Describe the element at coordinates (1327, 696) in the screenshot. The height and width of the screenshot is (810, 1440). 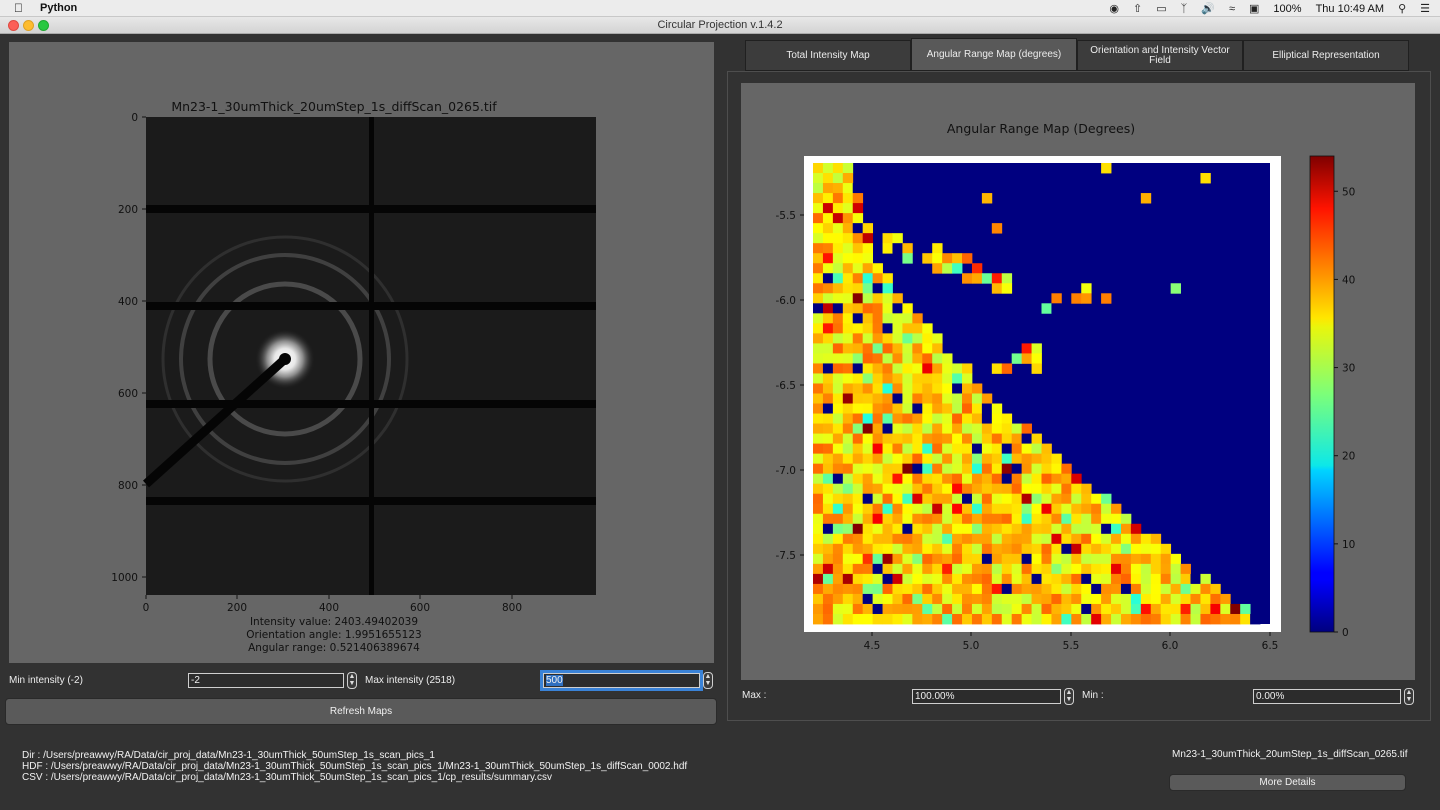
I see `map-min-input` at that location.